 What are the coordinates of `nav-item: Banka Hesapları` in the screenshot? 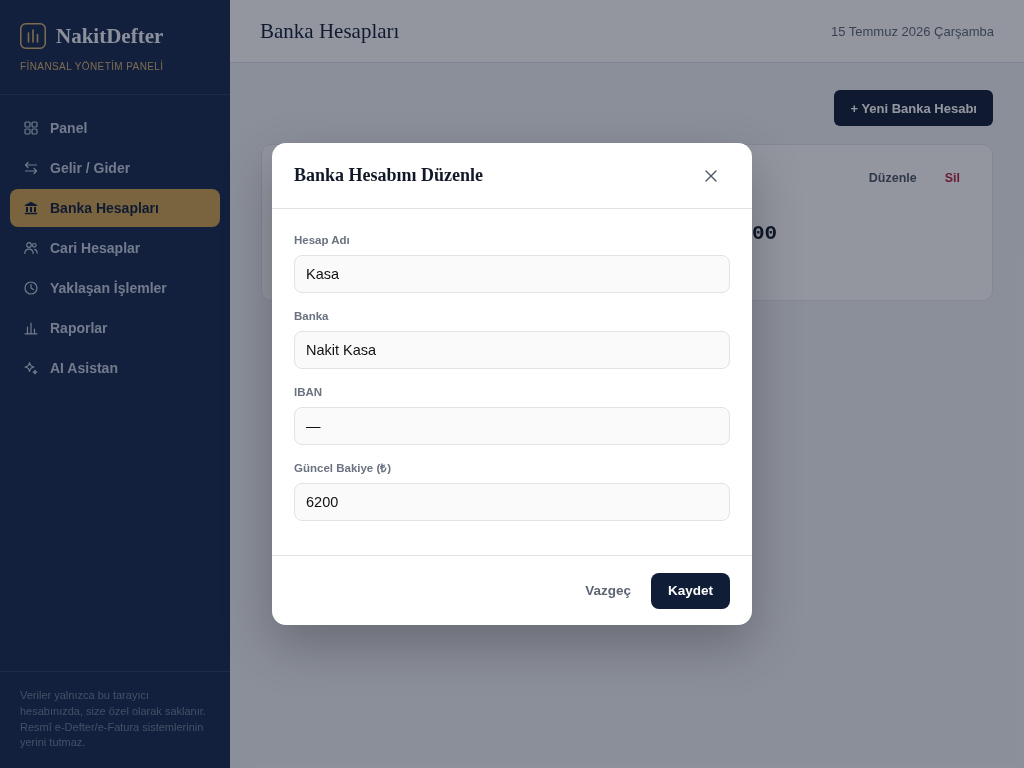 It's located at (115, 208).